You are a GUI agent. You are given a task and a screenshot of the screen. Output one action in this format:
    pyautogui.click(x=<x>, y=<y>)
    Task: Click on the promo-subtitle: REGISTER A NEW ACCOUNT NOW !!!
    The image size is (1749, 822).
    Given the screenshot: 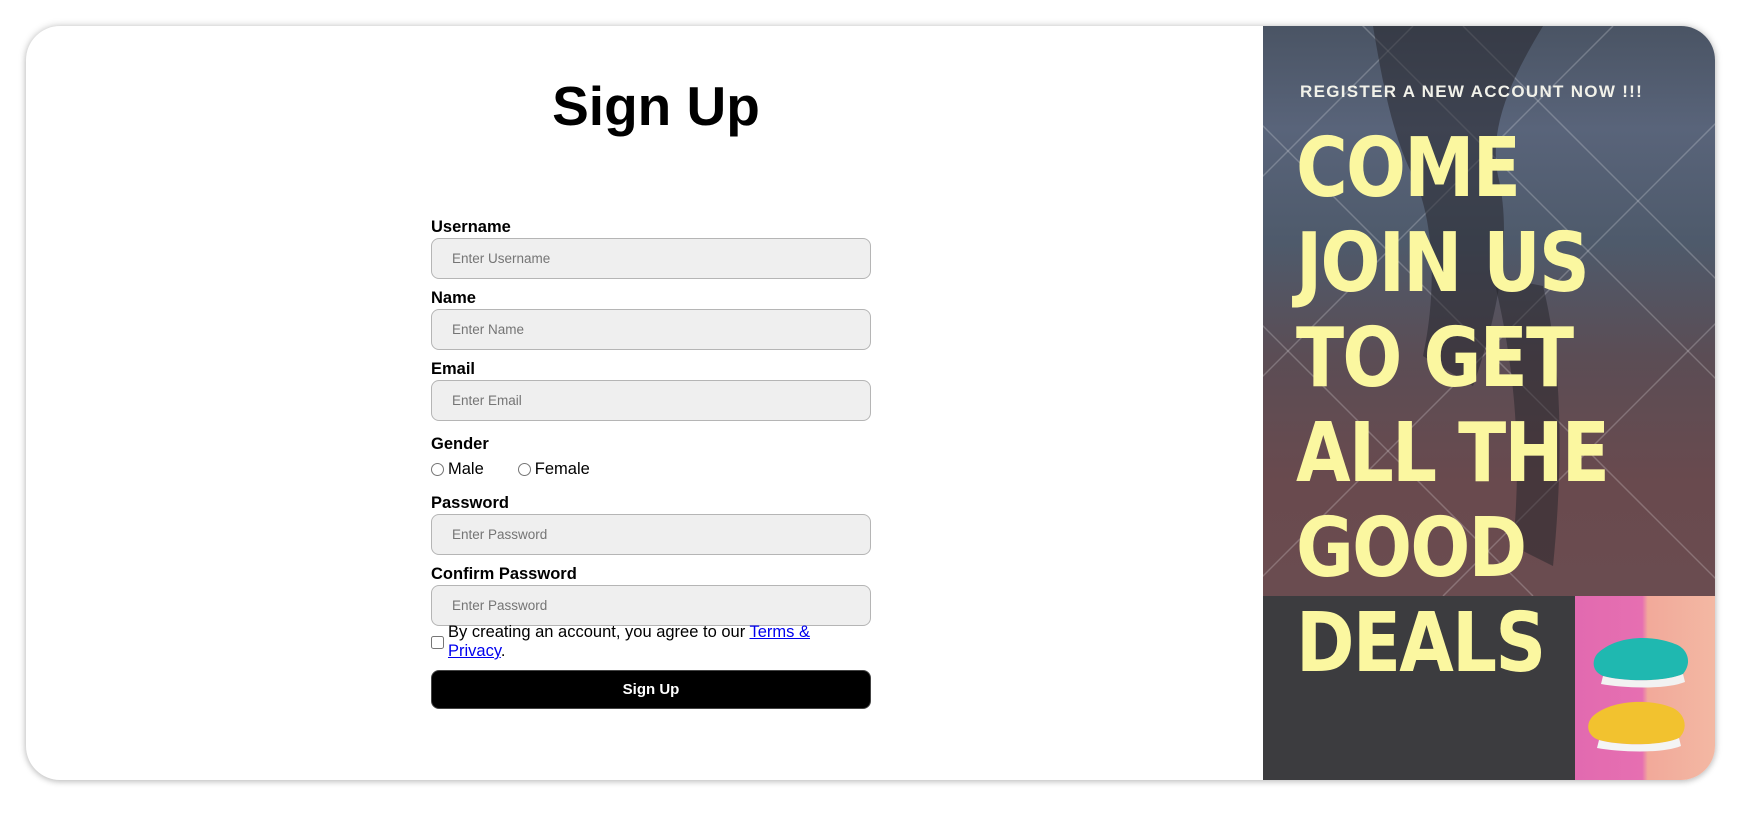 What is the action you would take?
    pyautogui.click(x=1472, y=91)
    